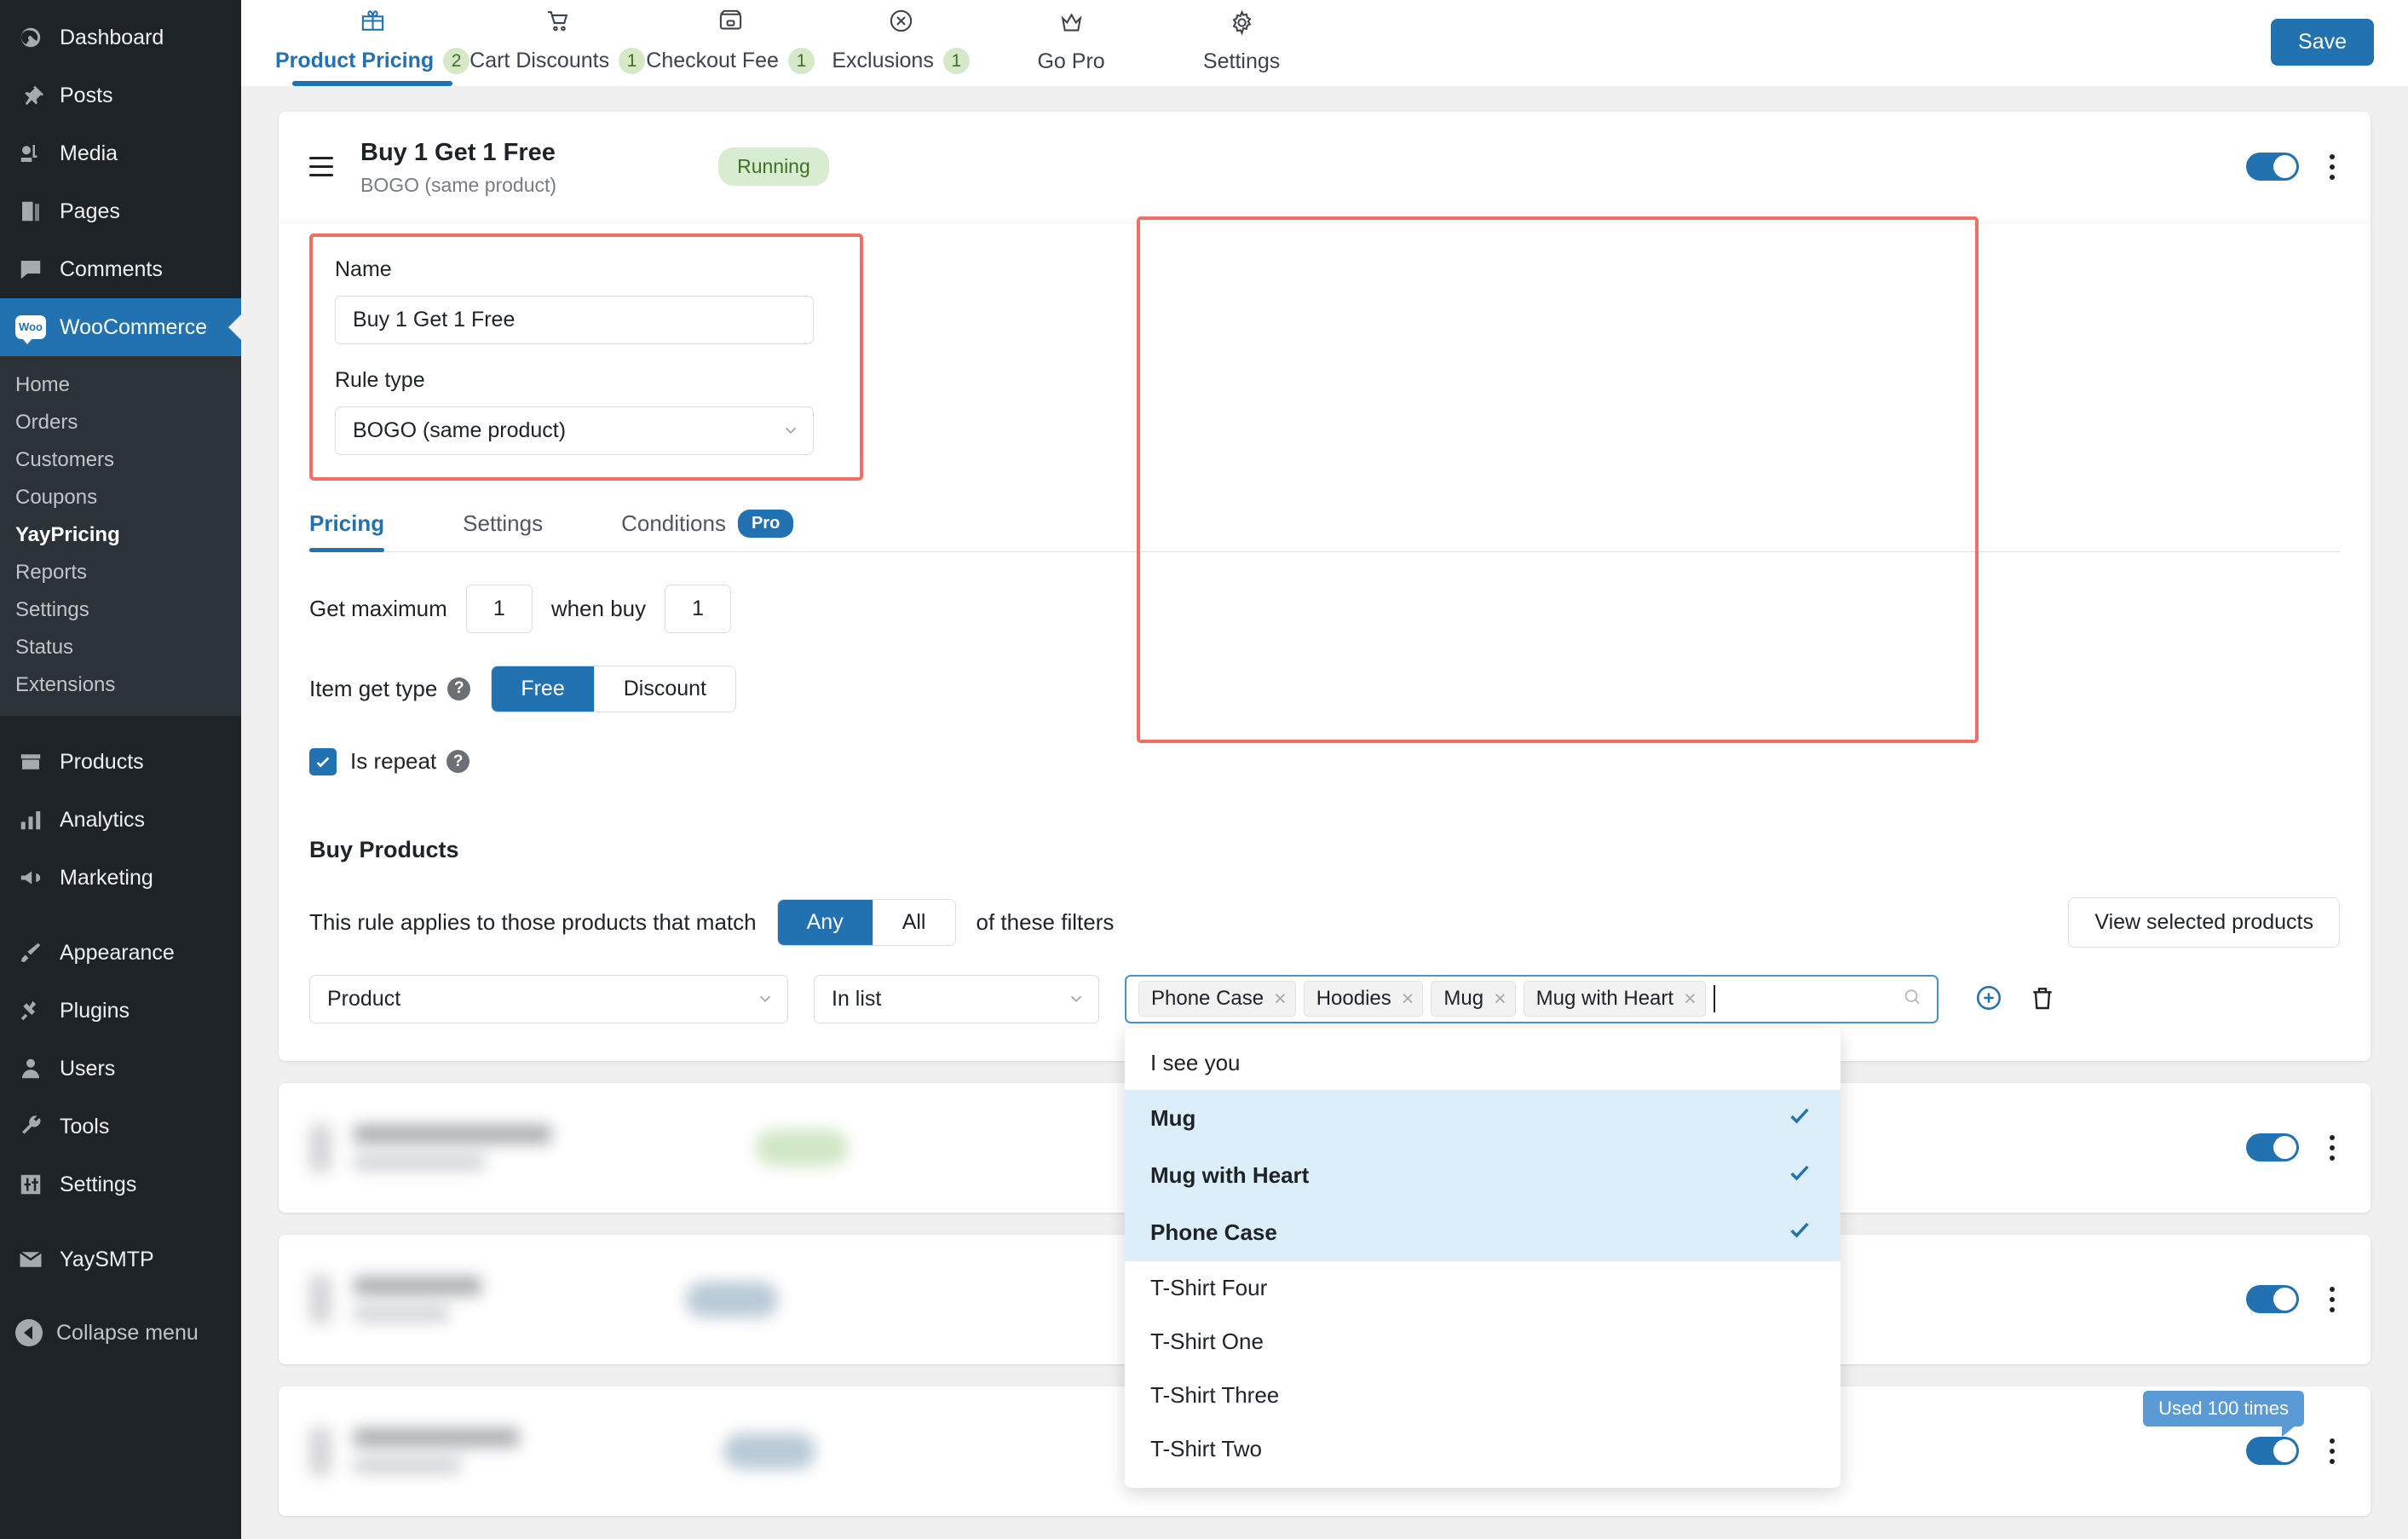 The image size is (2408, 1539). I want to click on sidebar-subitem-reports: Reports, so click(121, 572).